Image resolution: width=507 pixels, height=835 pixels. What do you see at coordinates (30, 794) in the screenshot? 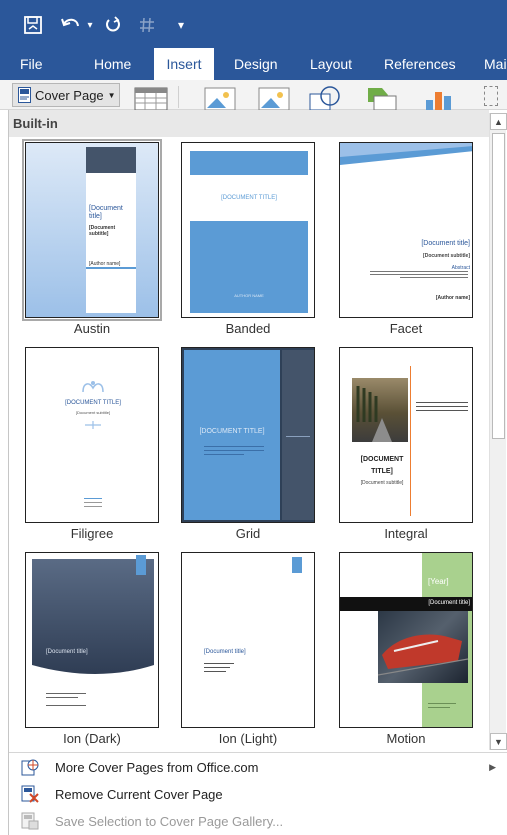
I see `remove-cover-page-icon` at bounding box center [30, 794].